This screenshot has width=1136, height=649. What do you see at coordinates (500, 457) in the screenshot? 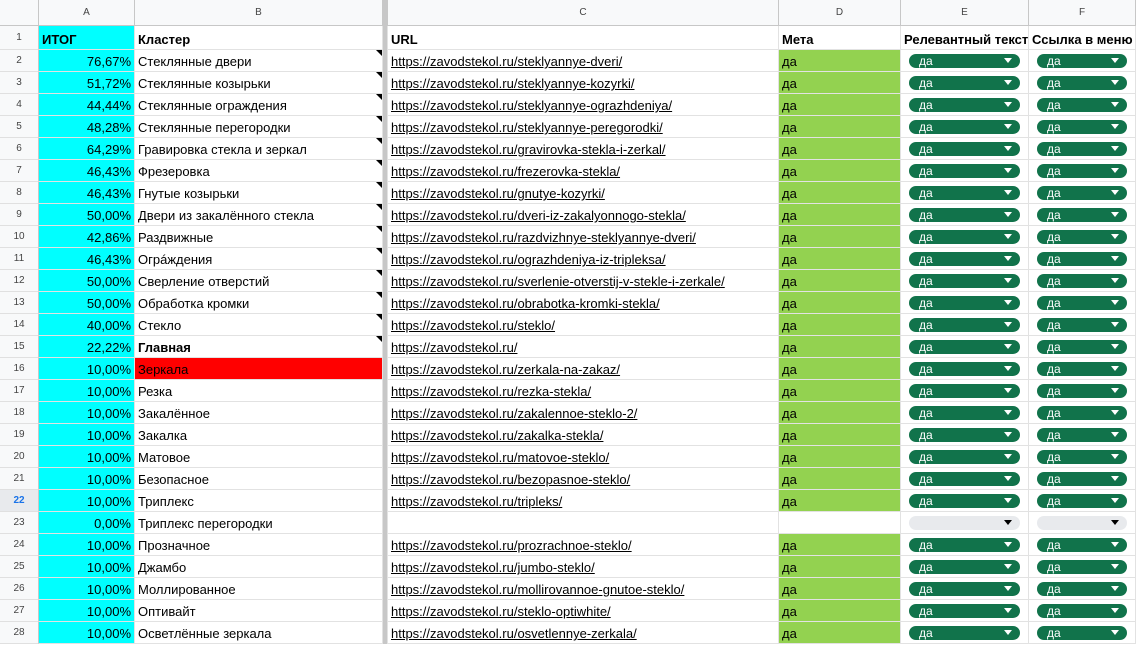
I see `url-link: https://zavodstekol.ru/matovoe-steklo/` at bounding box center [500, 457].